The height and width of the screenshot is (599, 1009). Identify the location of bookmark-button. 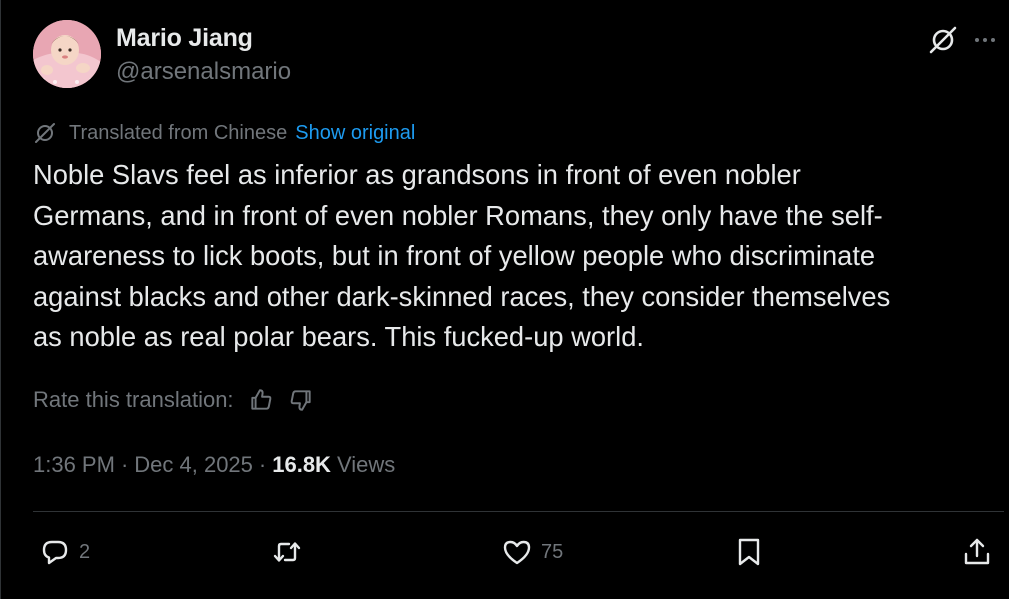
(749, 552).